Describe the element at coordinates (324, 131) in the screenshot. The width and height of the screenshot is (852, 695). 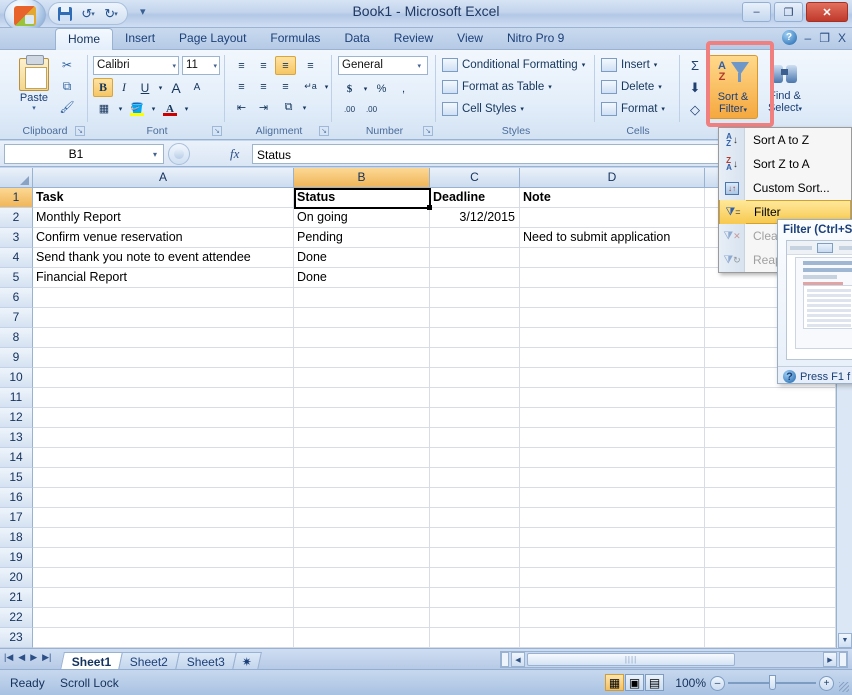
I see `alignment-dialog-launcher: ↘` at that location.